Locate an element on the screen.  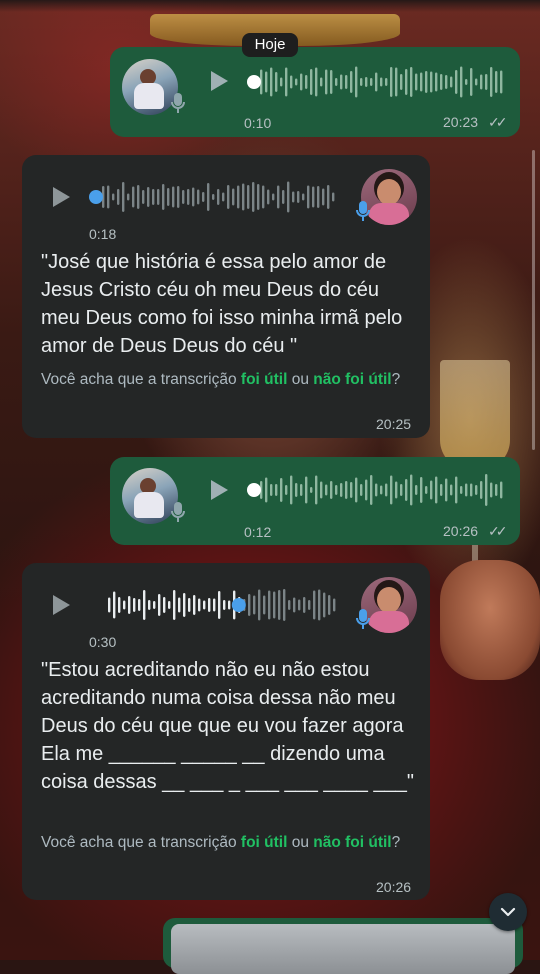
feedback-or: ou is located at coordinates (300, 842).